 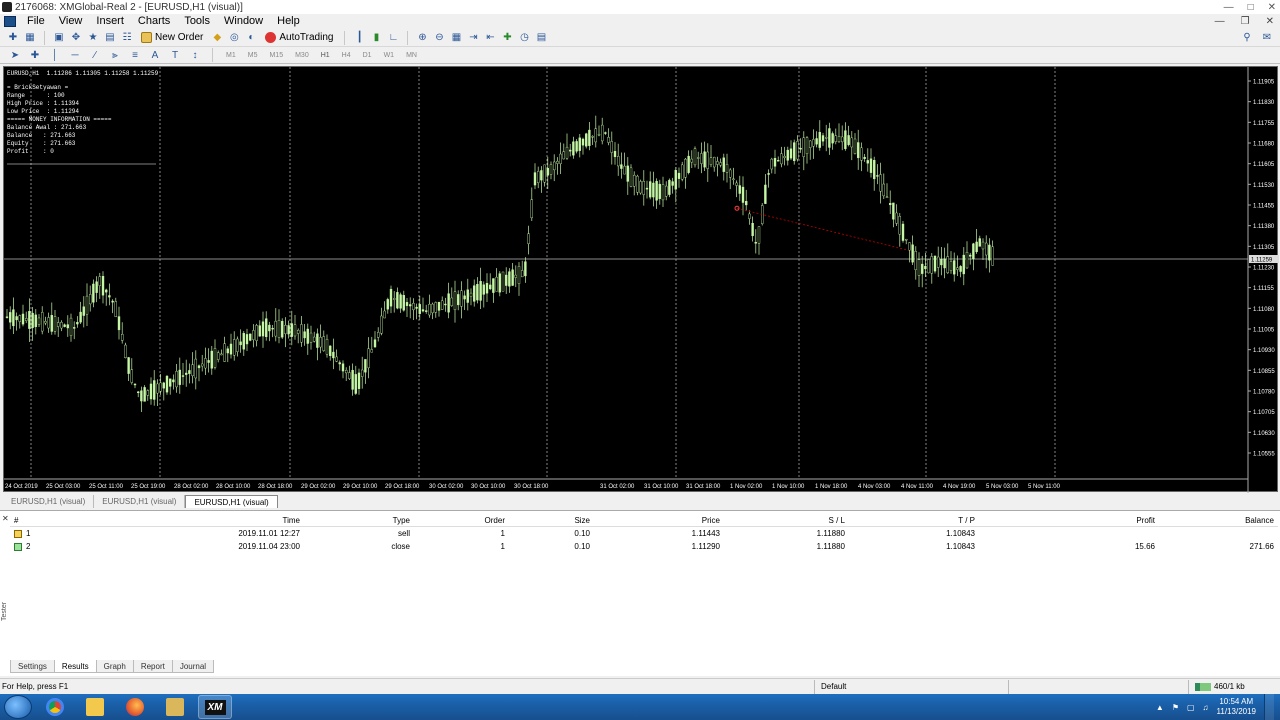 I want to click on tab-graph: Graph, so click(x=114, y=666).